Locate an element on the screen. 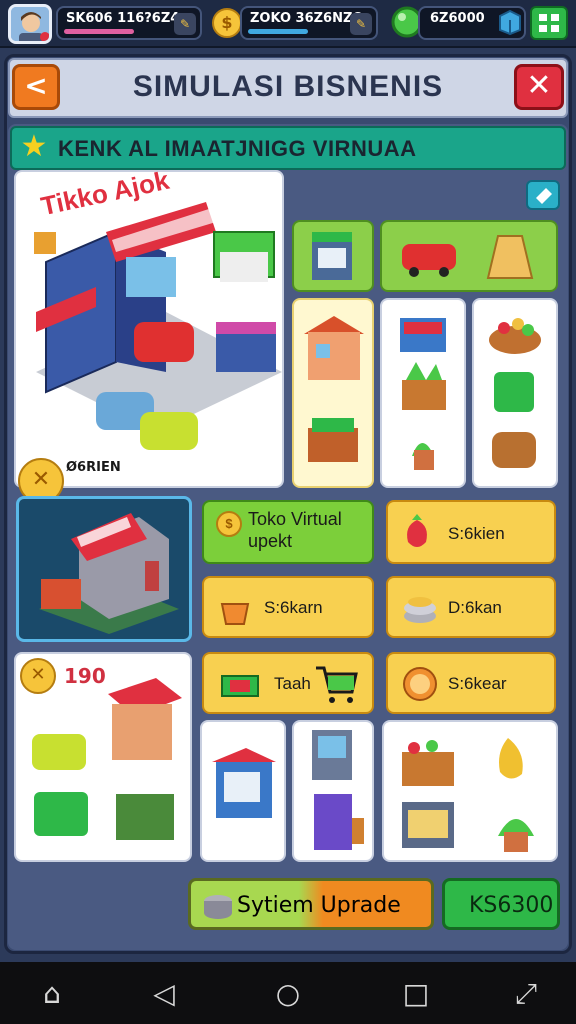 The height and width of the screenshot is (1024, 576). page-title: SIMULASI BISNENIS is located at coordinates (288, 86).